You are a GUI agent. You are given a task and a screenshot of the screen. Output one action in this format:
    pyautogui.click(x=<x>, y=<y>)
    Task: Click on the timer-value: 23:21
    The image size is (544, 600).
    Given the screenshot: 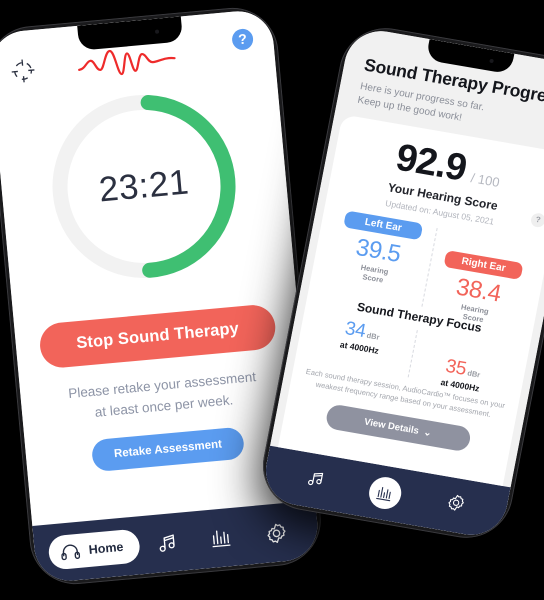 What is the action you would take?
    pyautogui.click(x=144, y=186)
    